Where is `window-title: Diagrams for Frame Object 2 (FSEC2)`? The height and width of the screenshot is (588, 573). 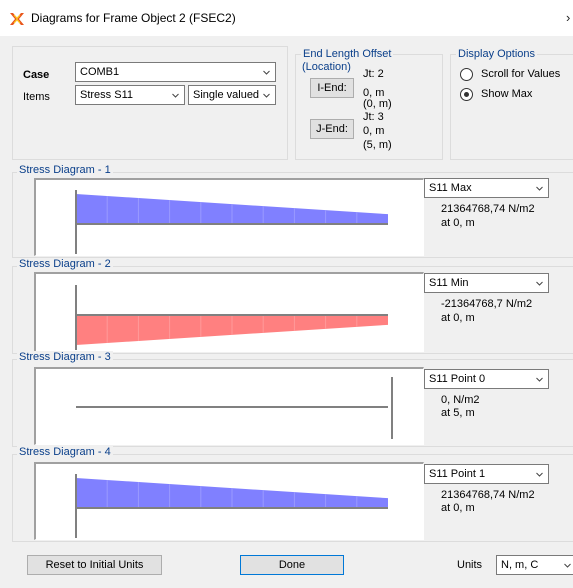 window-title: Diagrams for Frame Object 2 (FSEC2) is located at coordinates (133, 18).